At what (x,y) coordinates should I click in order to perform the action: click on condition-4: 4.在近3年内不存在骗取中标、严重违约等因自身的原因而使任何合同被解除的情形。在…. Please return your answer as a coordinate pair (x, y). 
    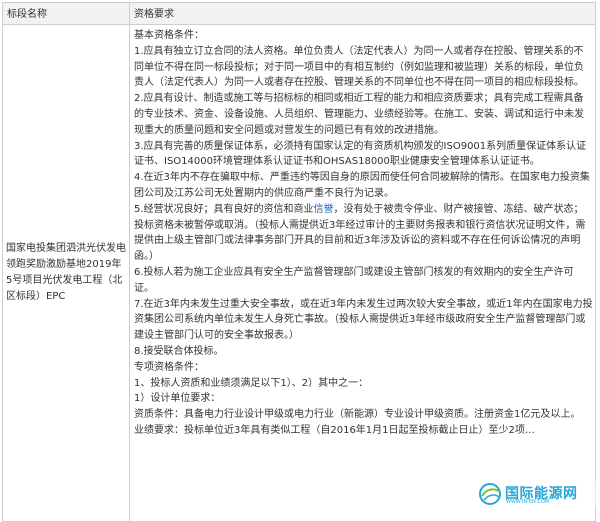
    Looking at the image, I should click on (362, 185).